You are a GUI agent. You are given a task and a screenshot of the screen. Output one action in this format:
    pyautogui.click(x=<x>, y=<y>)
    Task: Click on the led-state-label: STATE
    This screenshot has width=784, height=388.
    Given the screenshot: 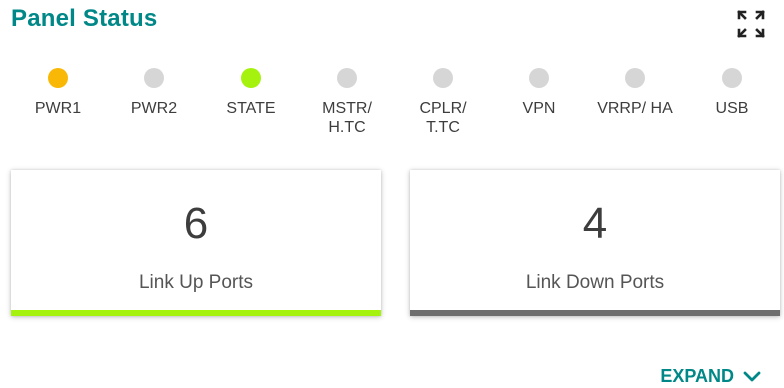 What is the action you would take?
    pyautogui.click(x=251, y=108)
    